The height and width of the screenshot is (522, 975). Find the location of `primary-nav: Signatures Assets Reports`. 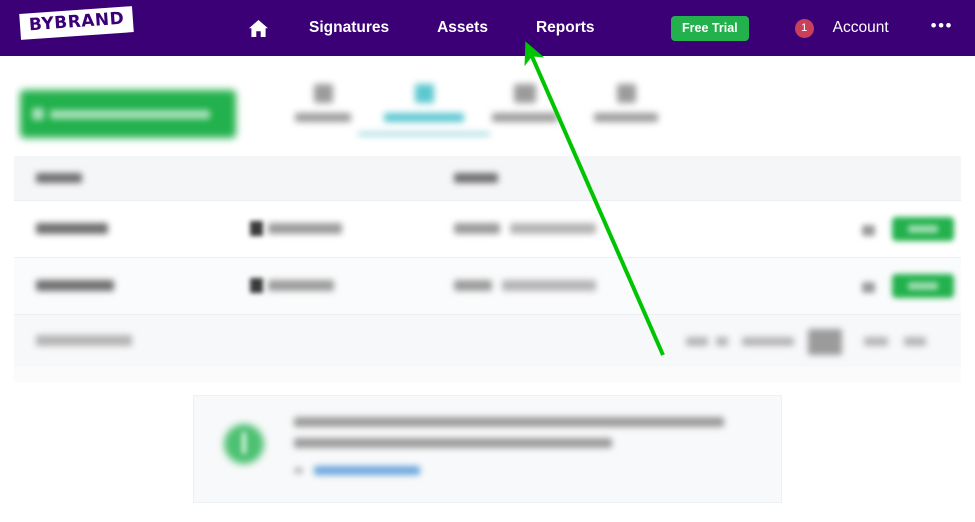

primary-nav: Signatures Assets Reports is located at coordinates (425, 28).